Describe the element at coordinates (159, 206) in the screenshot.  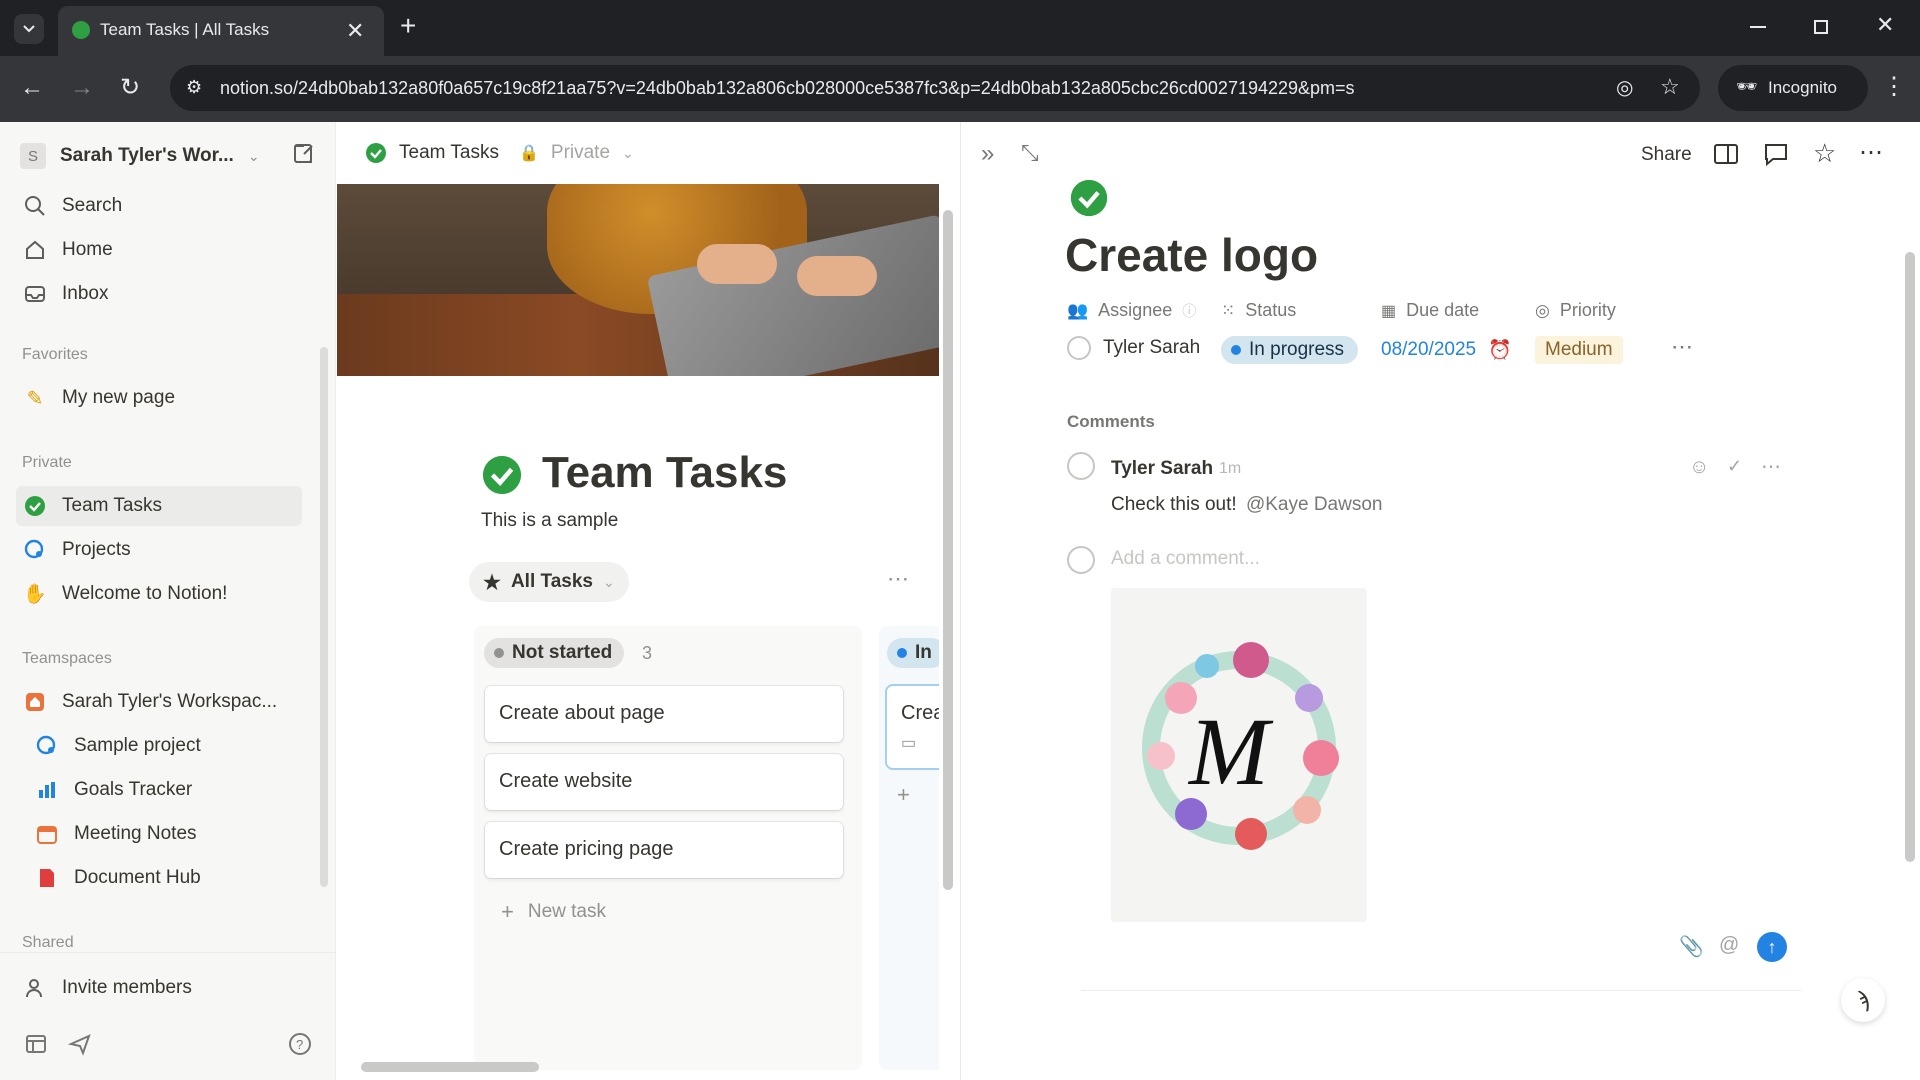
I see `sidebar-item-search: Search` at that location.